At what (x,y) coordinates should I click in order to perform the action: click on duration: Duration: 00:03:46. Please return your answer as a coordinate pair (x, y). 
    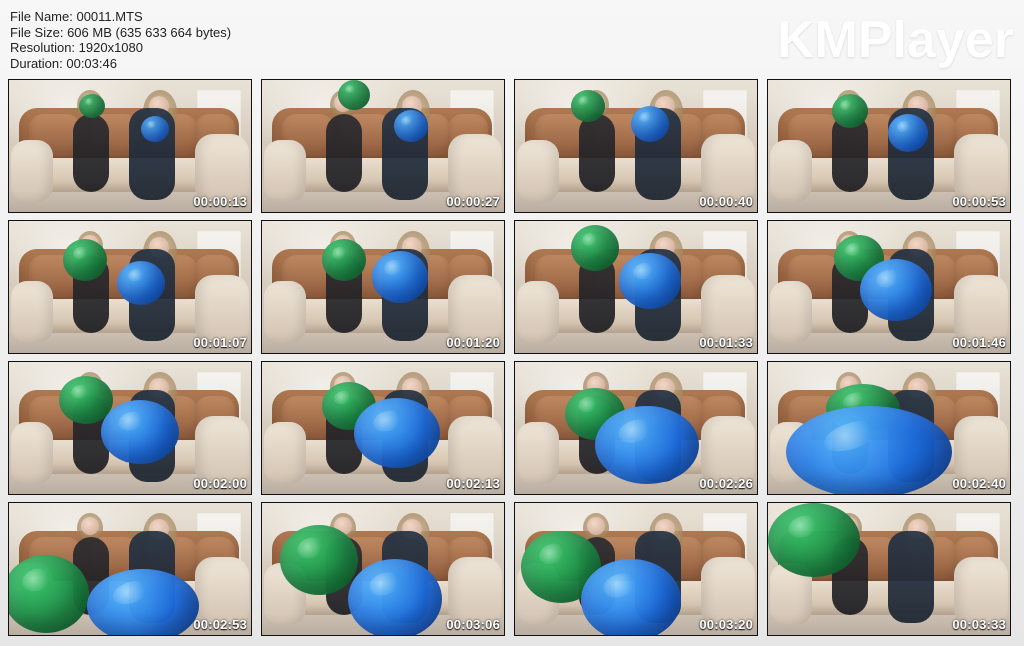
    Looking at the image, I should click on (63, 63).